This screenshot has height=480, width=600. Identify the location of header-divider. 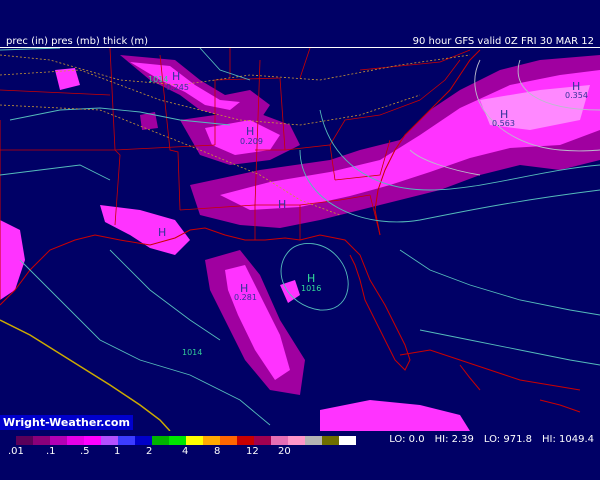
(300, 47).